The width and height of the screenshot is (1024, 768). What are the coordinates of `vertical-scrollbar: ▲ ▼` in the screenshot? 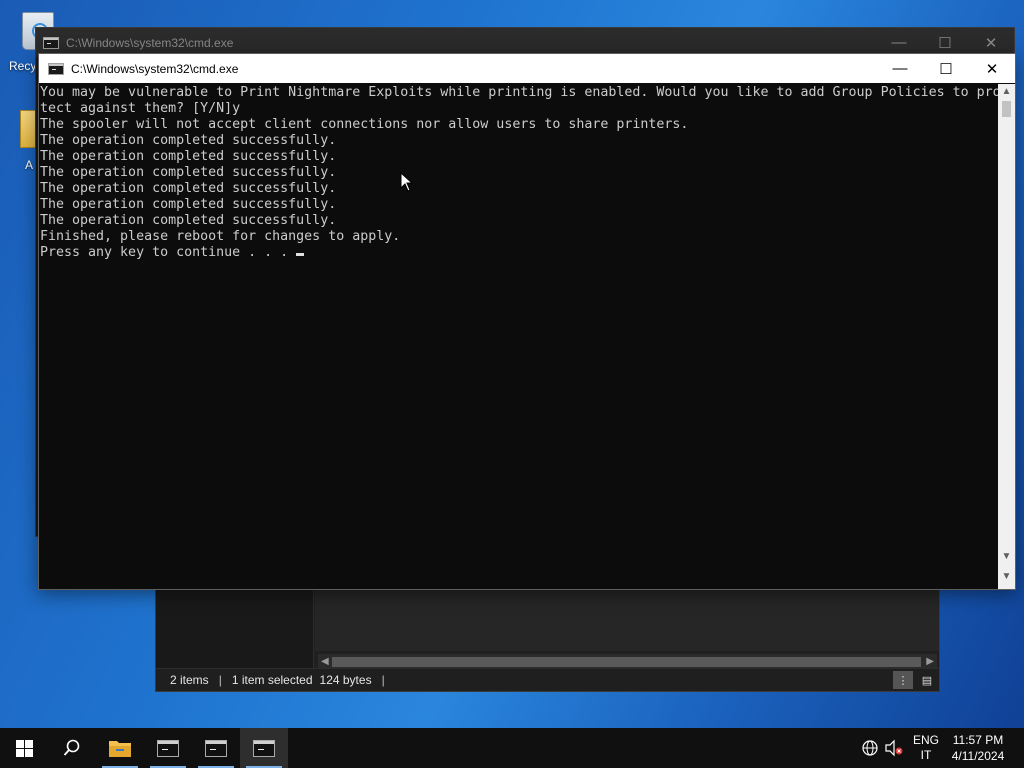 It's located at (1006, 324).